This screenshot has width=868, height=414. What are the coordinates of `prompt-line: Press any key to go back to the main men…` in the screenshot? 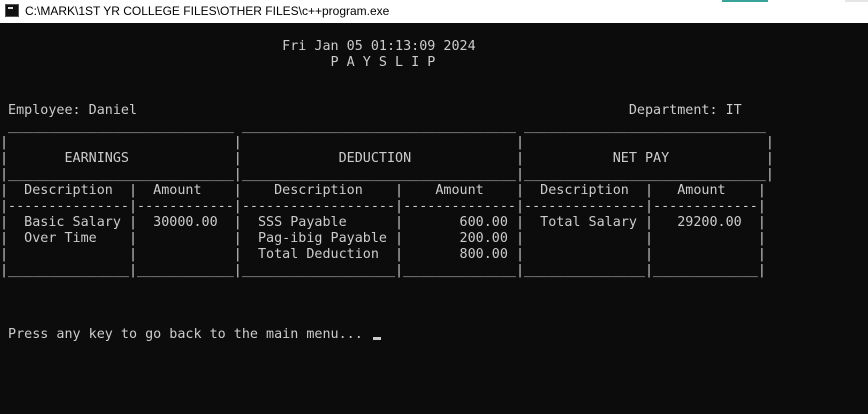 It's located at (190, 335).